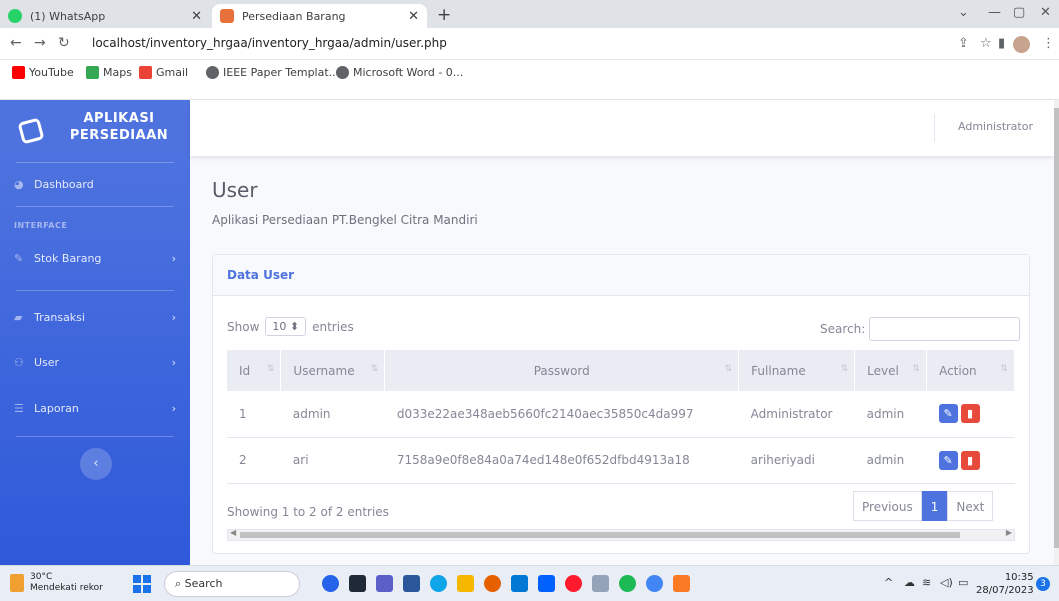 The image size is (1059, 601). What do you see at coordinates (95, 184) in the screenshot?
I see `sidebar-item-dashboard: ◕ Dashboard` at bounding box center [95, 184].